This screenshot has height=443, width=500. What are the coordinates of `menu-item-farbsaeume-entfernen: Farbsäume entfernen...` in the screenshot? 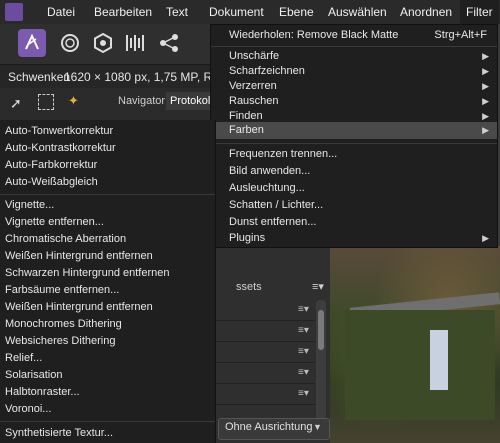 It's located at (62, 290).